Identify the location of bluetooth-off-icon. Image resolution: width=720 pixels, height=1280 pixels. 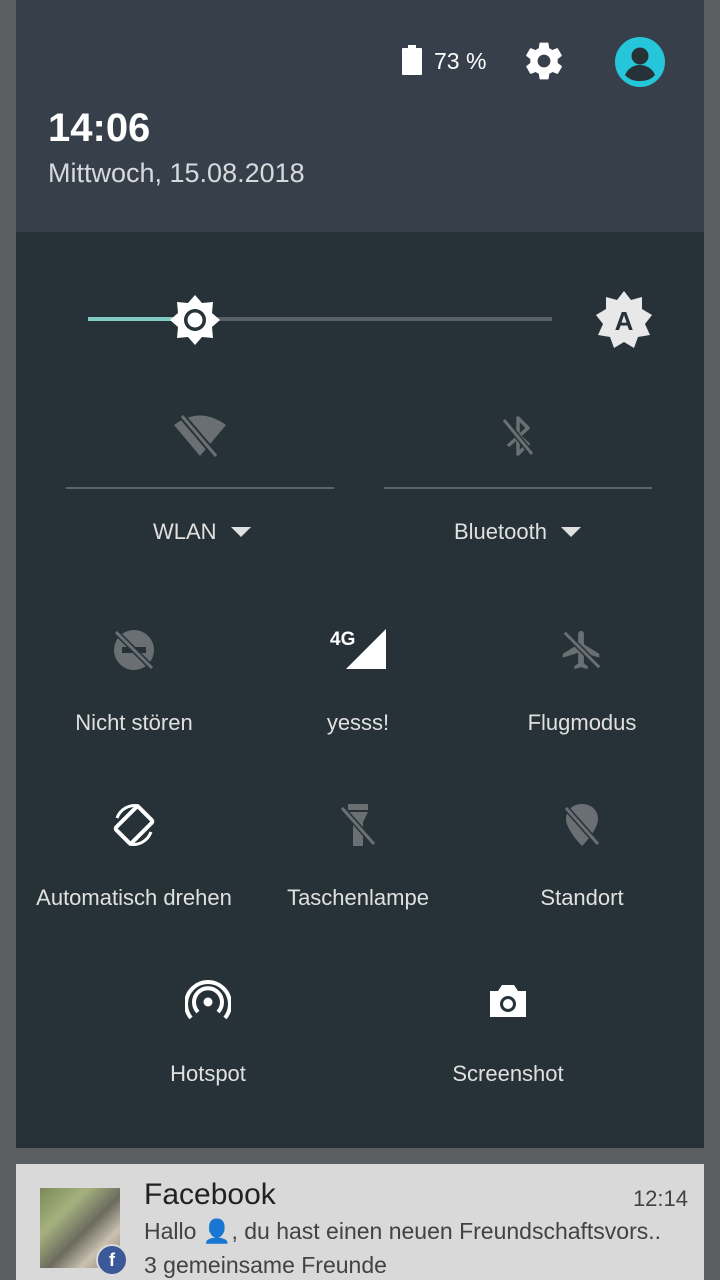
(518, 436).